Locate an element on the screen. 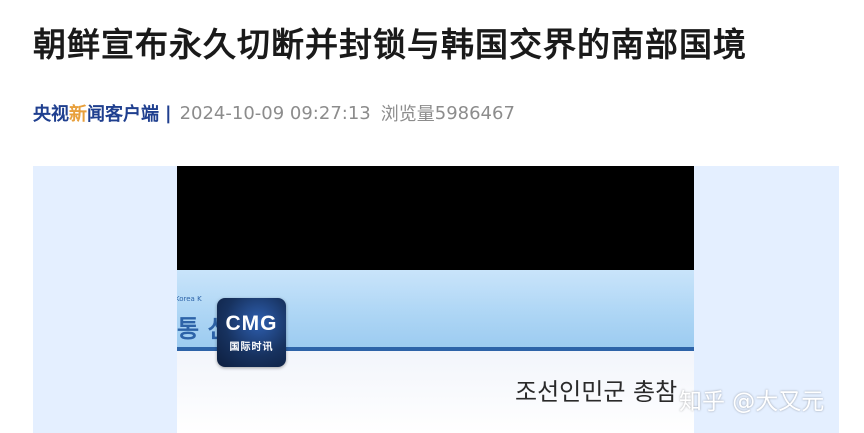 The height and width of the screenshot is (433, 864). video-korean-title: 조선인민군 총참 is located at coordinates (596, 392).